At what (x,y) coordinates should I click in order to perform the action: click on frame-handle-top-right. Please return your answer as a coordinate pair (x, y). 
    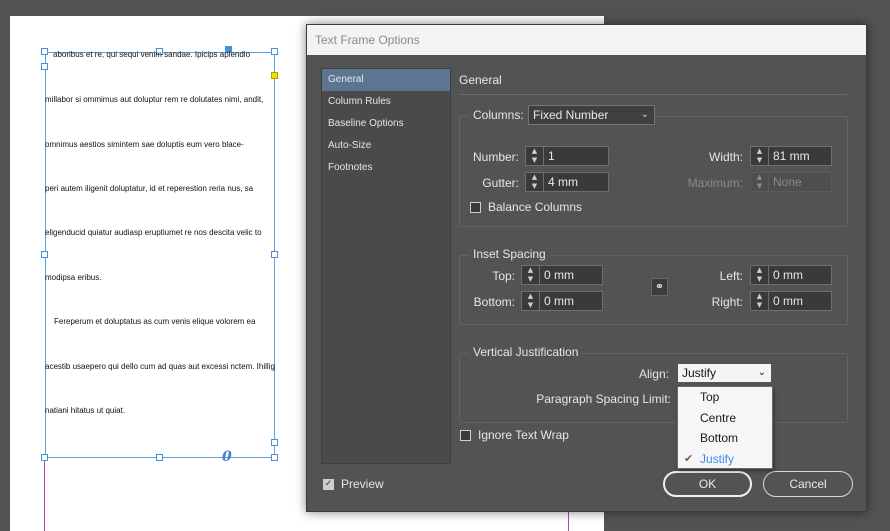
    Looking at the image, I should click on (274, 51).